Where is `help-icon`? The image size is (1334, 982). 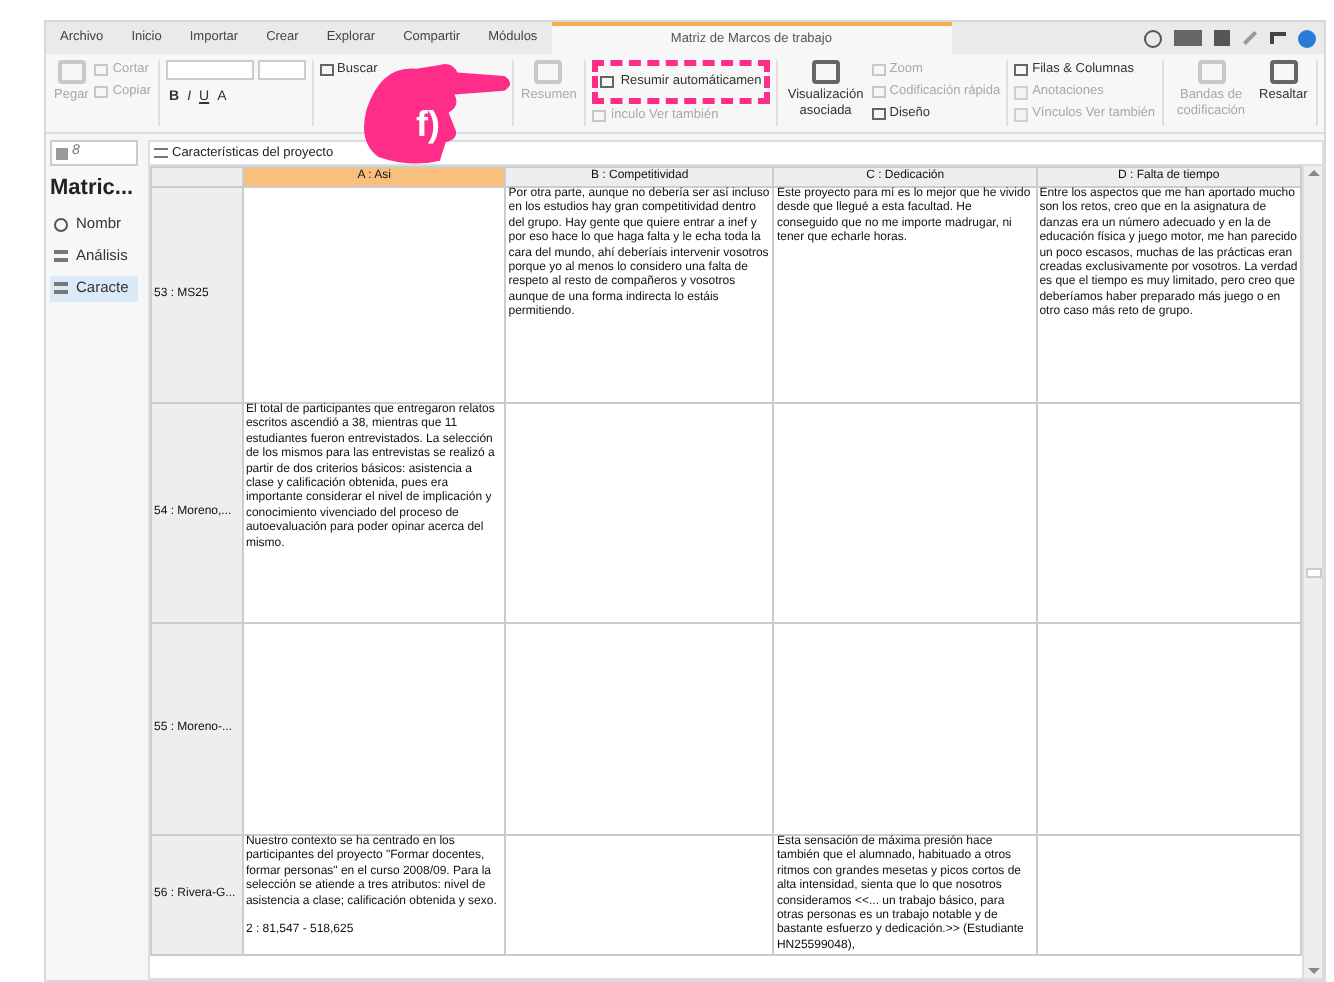 help-icon is located at coordinates (1153, 38).